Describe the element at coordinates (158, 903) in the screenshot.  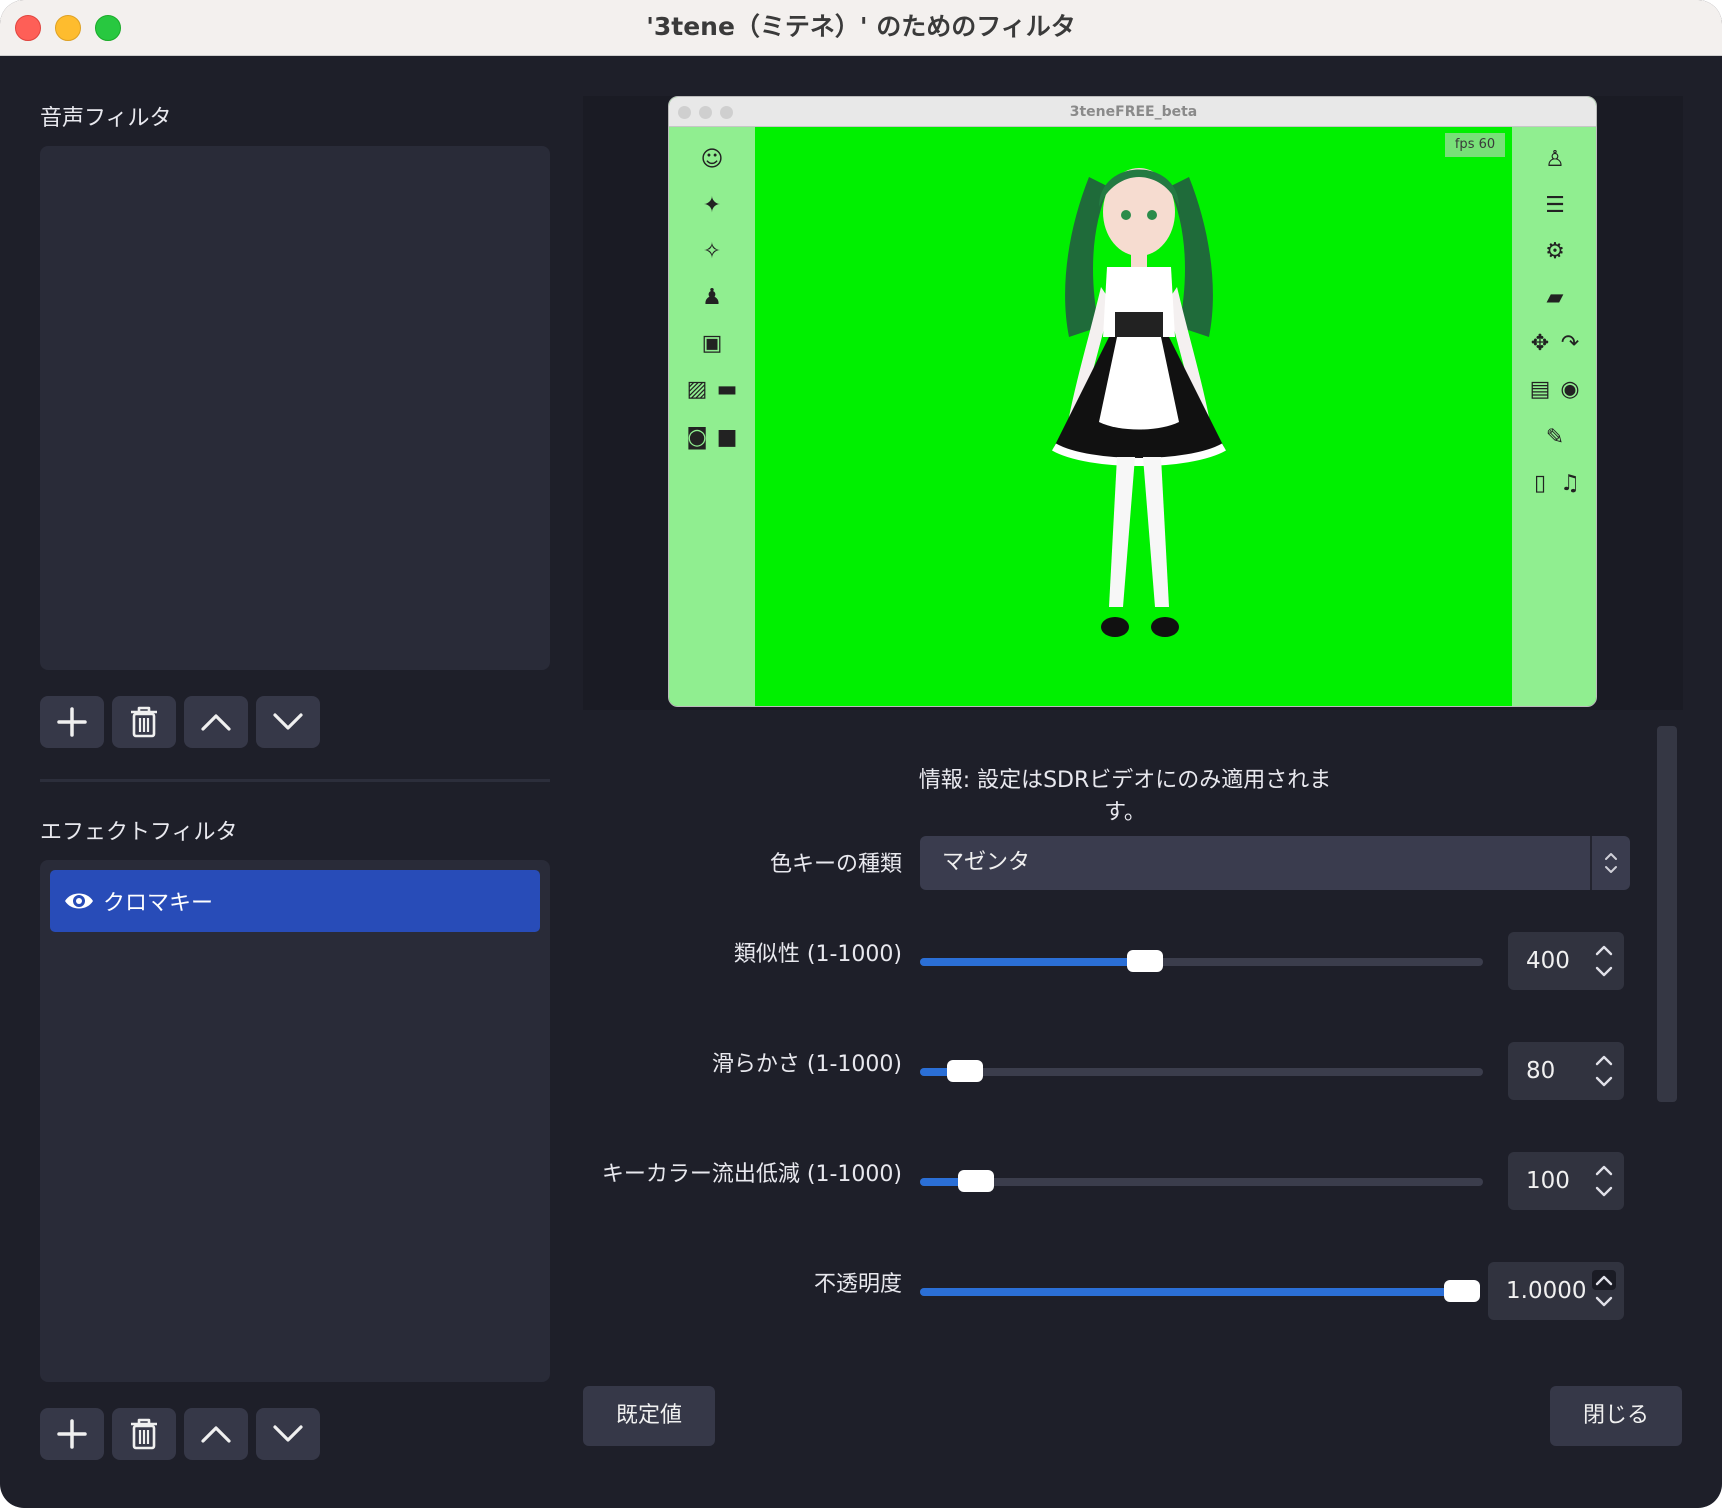
I see `filter-item-label: クロマキー` at that location.